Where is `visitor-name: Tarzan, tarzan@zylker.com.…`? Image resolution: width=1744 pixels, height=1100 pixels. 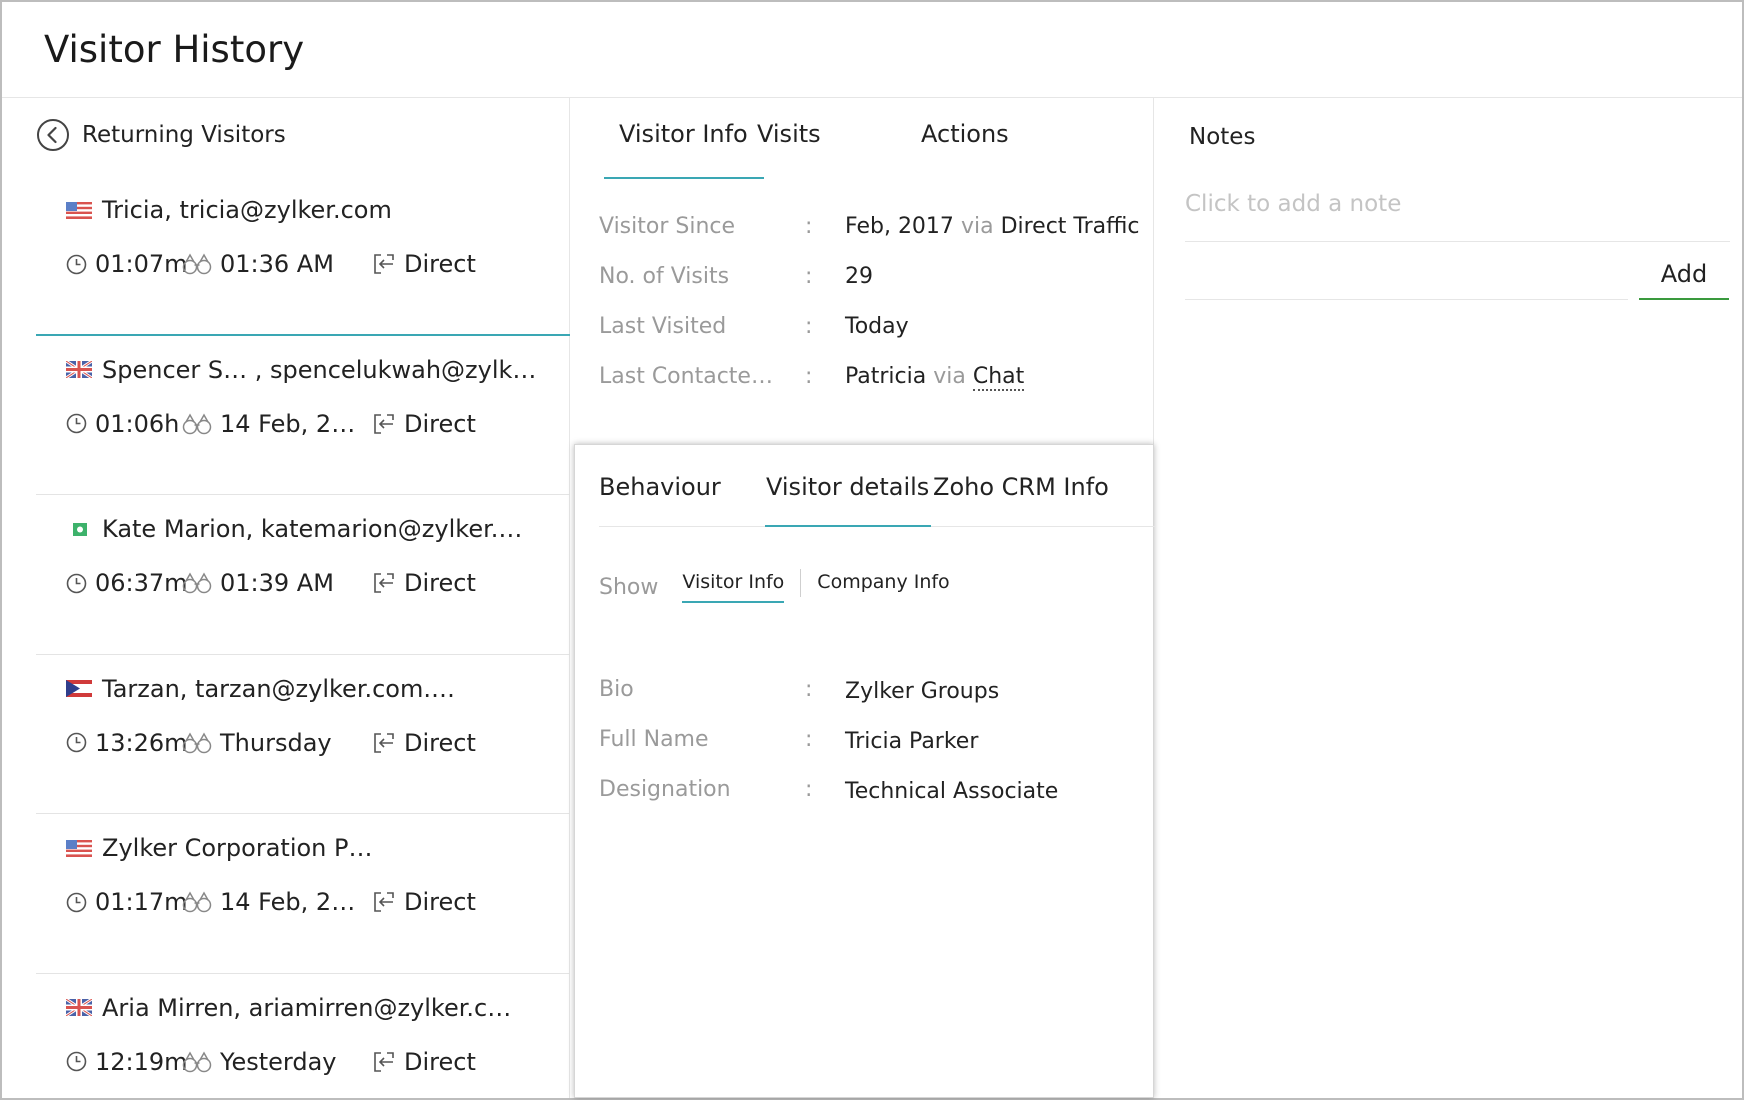 visitor-name: Tarzan, tarzan@zylker.com.… is located at coordinates (278, 688).